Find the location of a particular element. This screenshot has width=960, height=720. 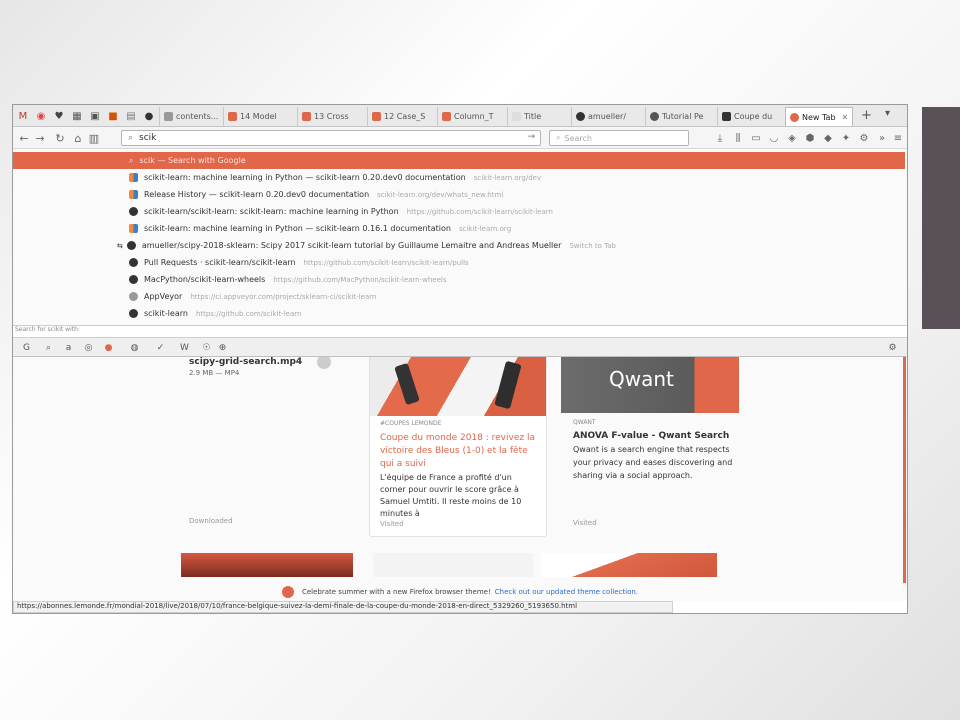

reload-icon: ↻ is located at coordinates (60, 138).